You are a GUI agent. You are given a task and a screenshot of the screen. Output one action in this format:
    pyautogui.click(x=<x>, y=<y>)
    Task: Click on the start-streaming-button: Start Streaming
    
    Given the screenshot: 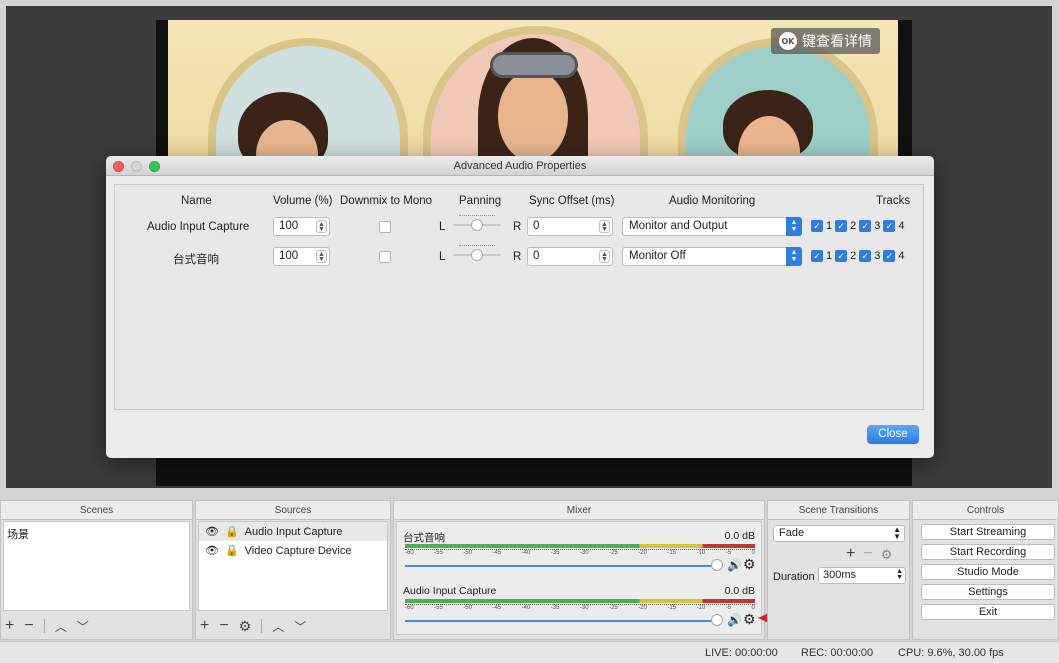 What is the action you would take?
    pyautogui.click(x=988, y=532)
    